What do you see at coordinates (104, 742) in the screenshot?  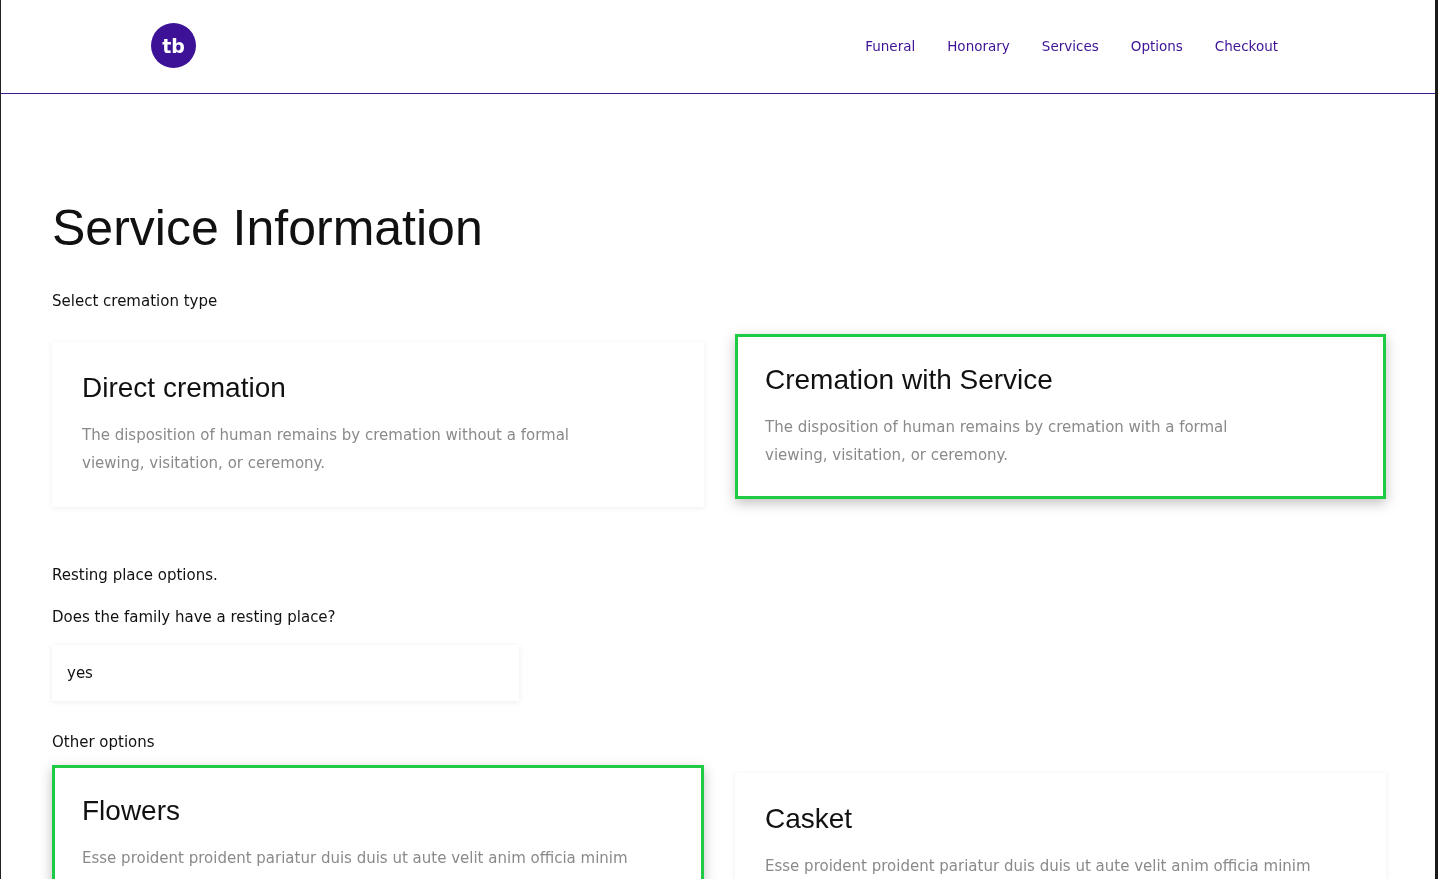 I see `section-label: Other options` at bounding box center [104, 742].